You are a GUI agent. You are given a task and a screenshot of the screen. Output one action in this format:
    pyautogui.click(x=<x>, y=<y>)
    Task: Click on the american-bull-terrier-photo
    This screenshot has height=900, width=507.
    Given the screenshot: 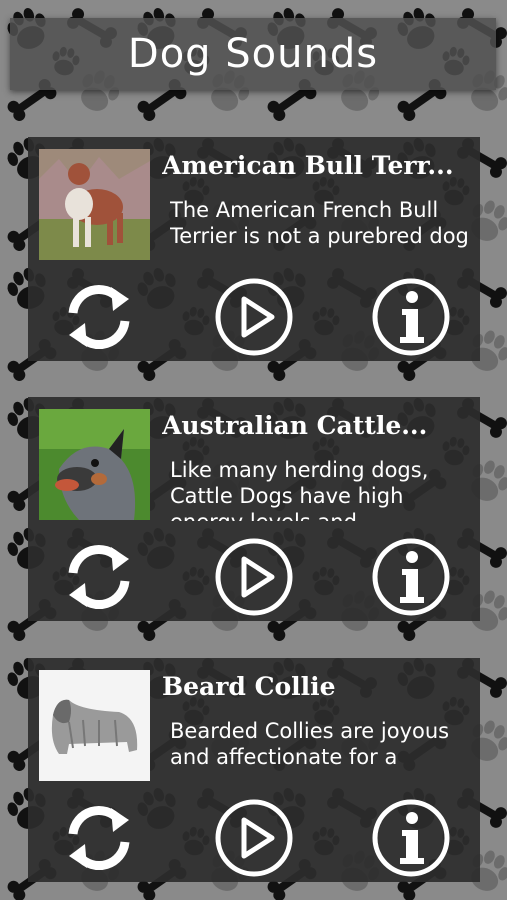 What is the action you would take?
    pyautogui.click(x=94, y=204)
    